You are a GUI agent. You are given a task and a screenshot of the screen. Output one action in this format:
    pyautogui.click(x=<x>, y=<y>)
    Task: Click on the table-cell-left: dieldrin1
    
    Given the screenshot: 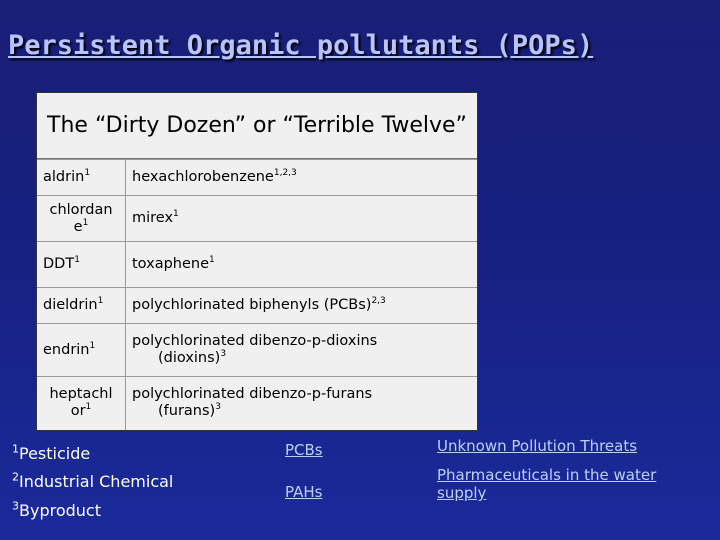 What is the action you would take?
    pyautogui.click(x=81, y=305)
    